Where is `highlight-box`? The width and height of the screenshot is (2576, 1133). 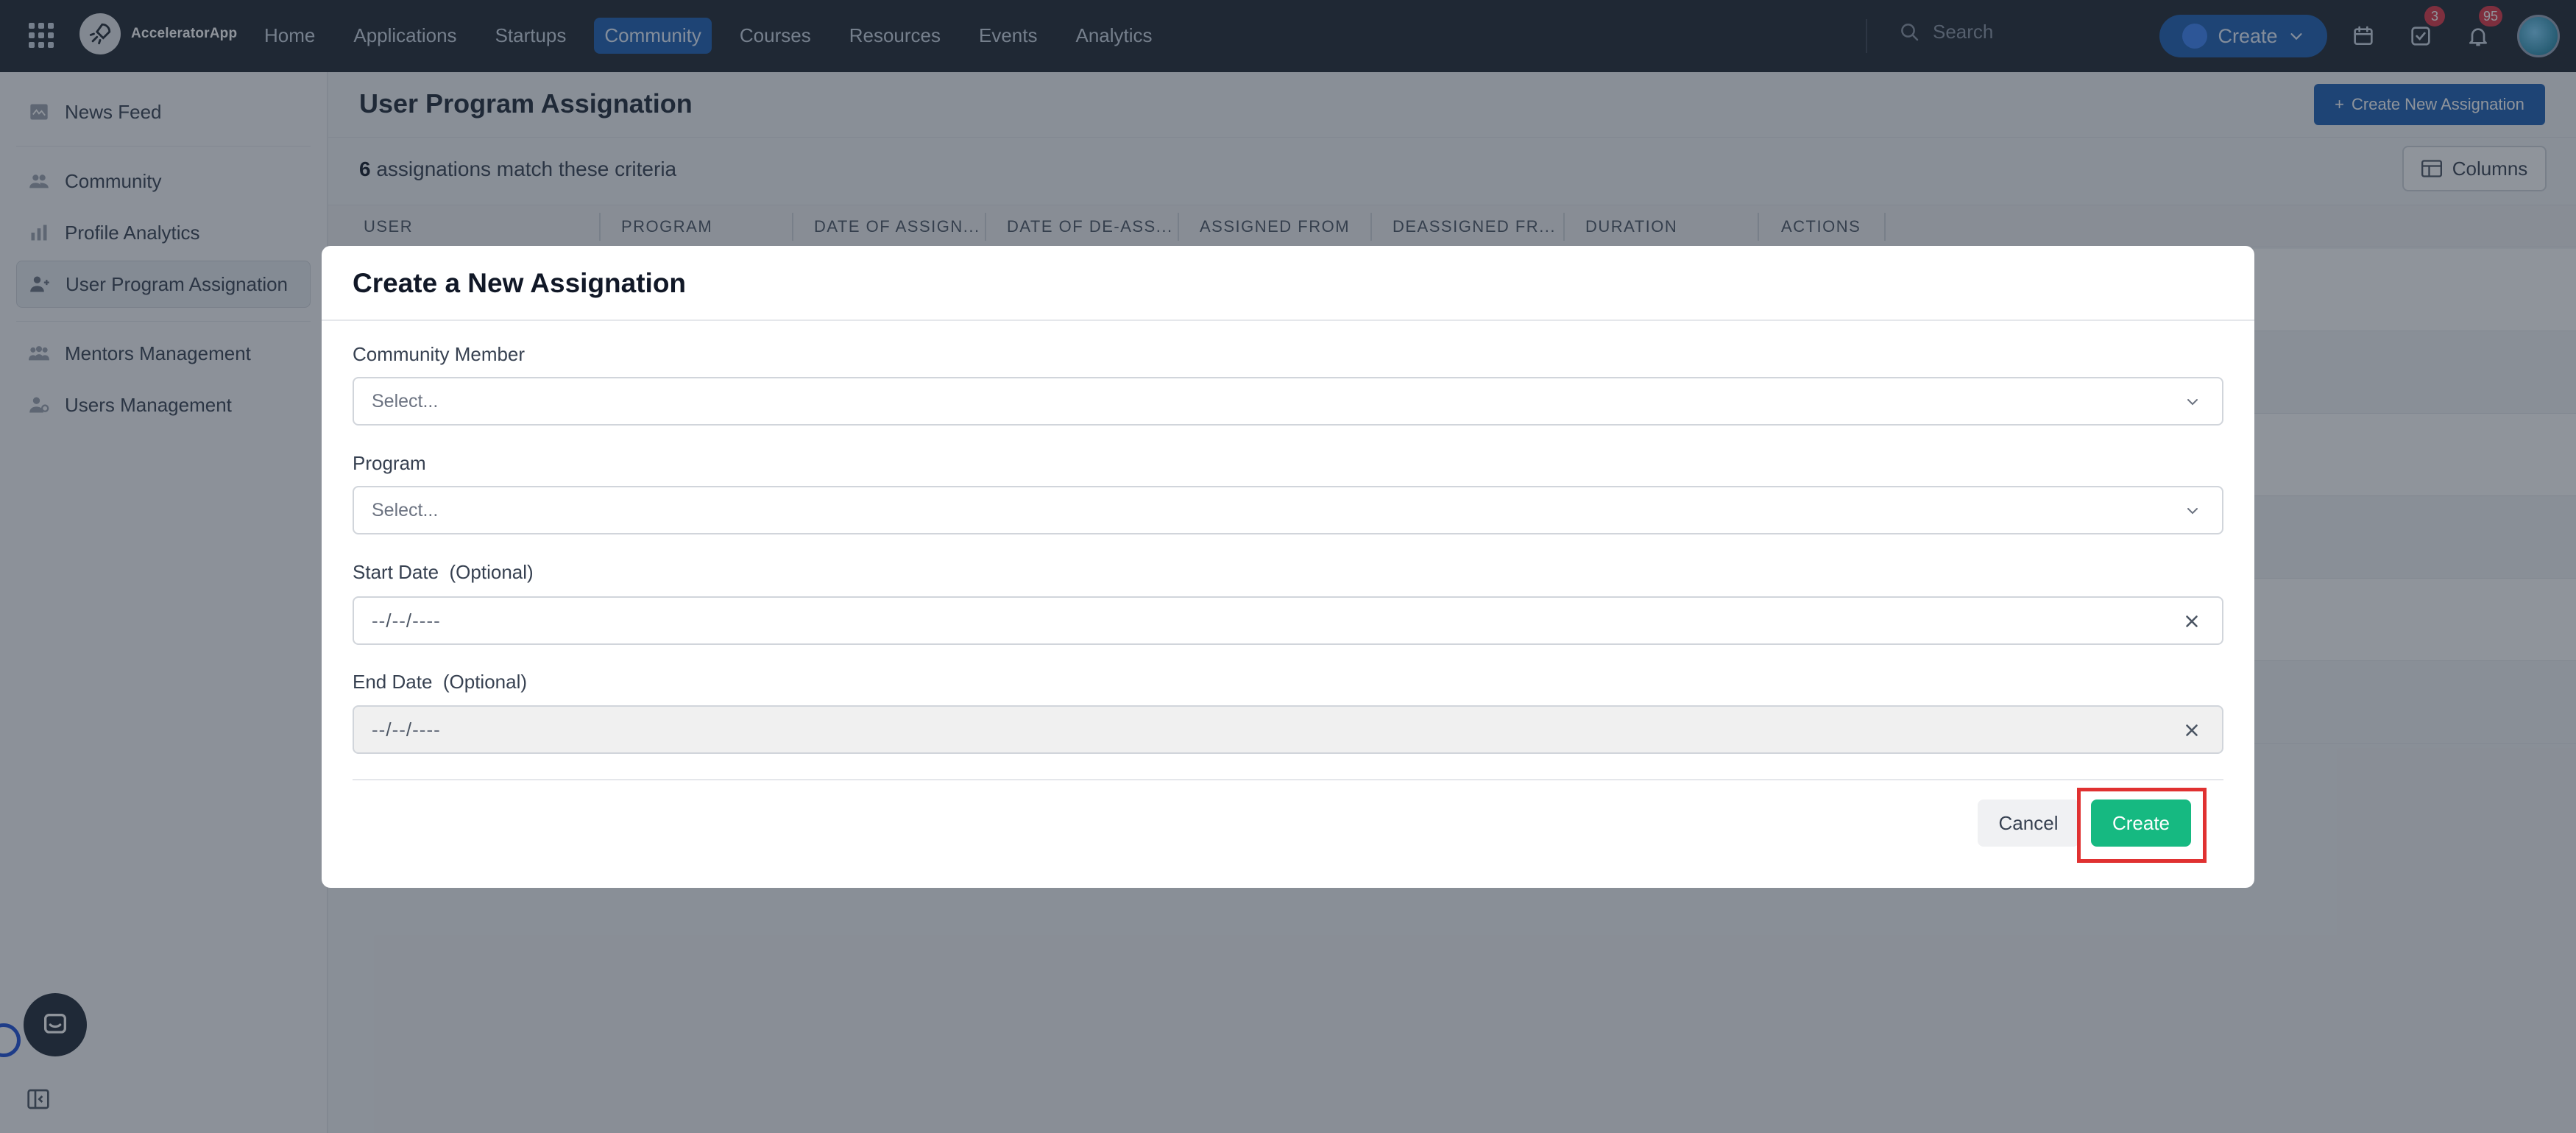
highlight-box is located at coordinates (2142, 826).